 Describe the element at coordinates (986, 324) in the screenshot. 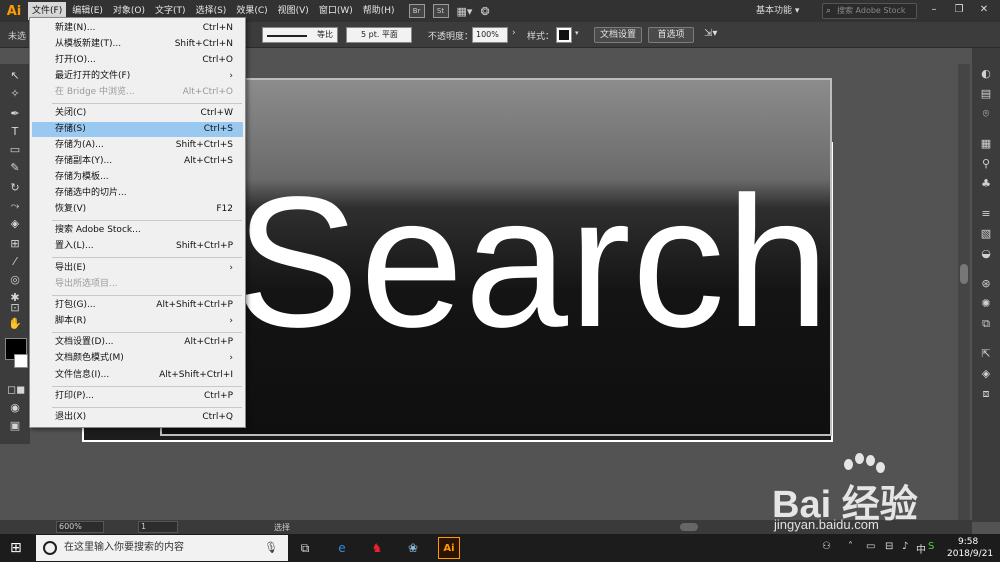

I see `image-trace-icon: ⧉` at that location.